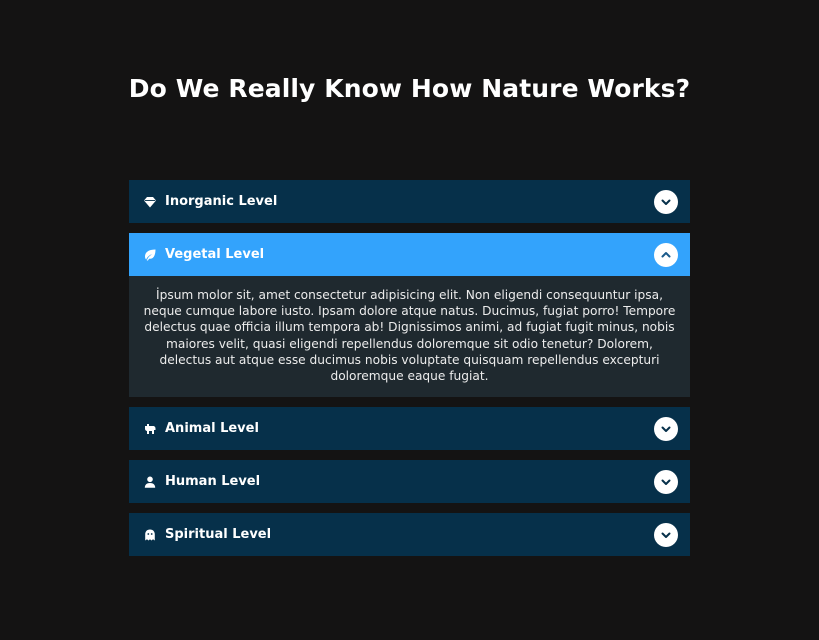 The image size is (819, 640). I want to click on accordion-label: Vegetal Level, so click(215, 254).